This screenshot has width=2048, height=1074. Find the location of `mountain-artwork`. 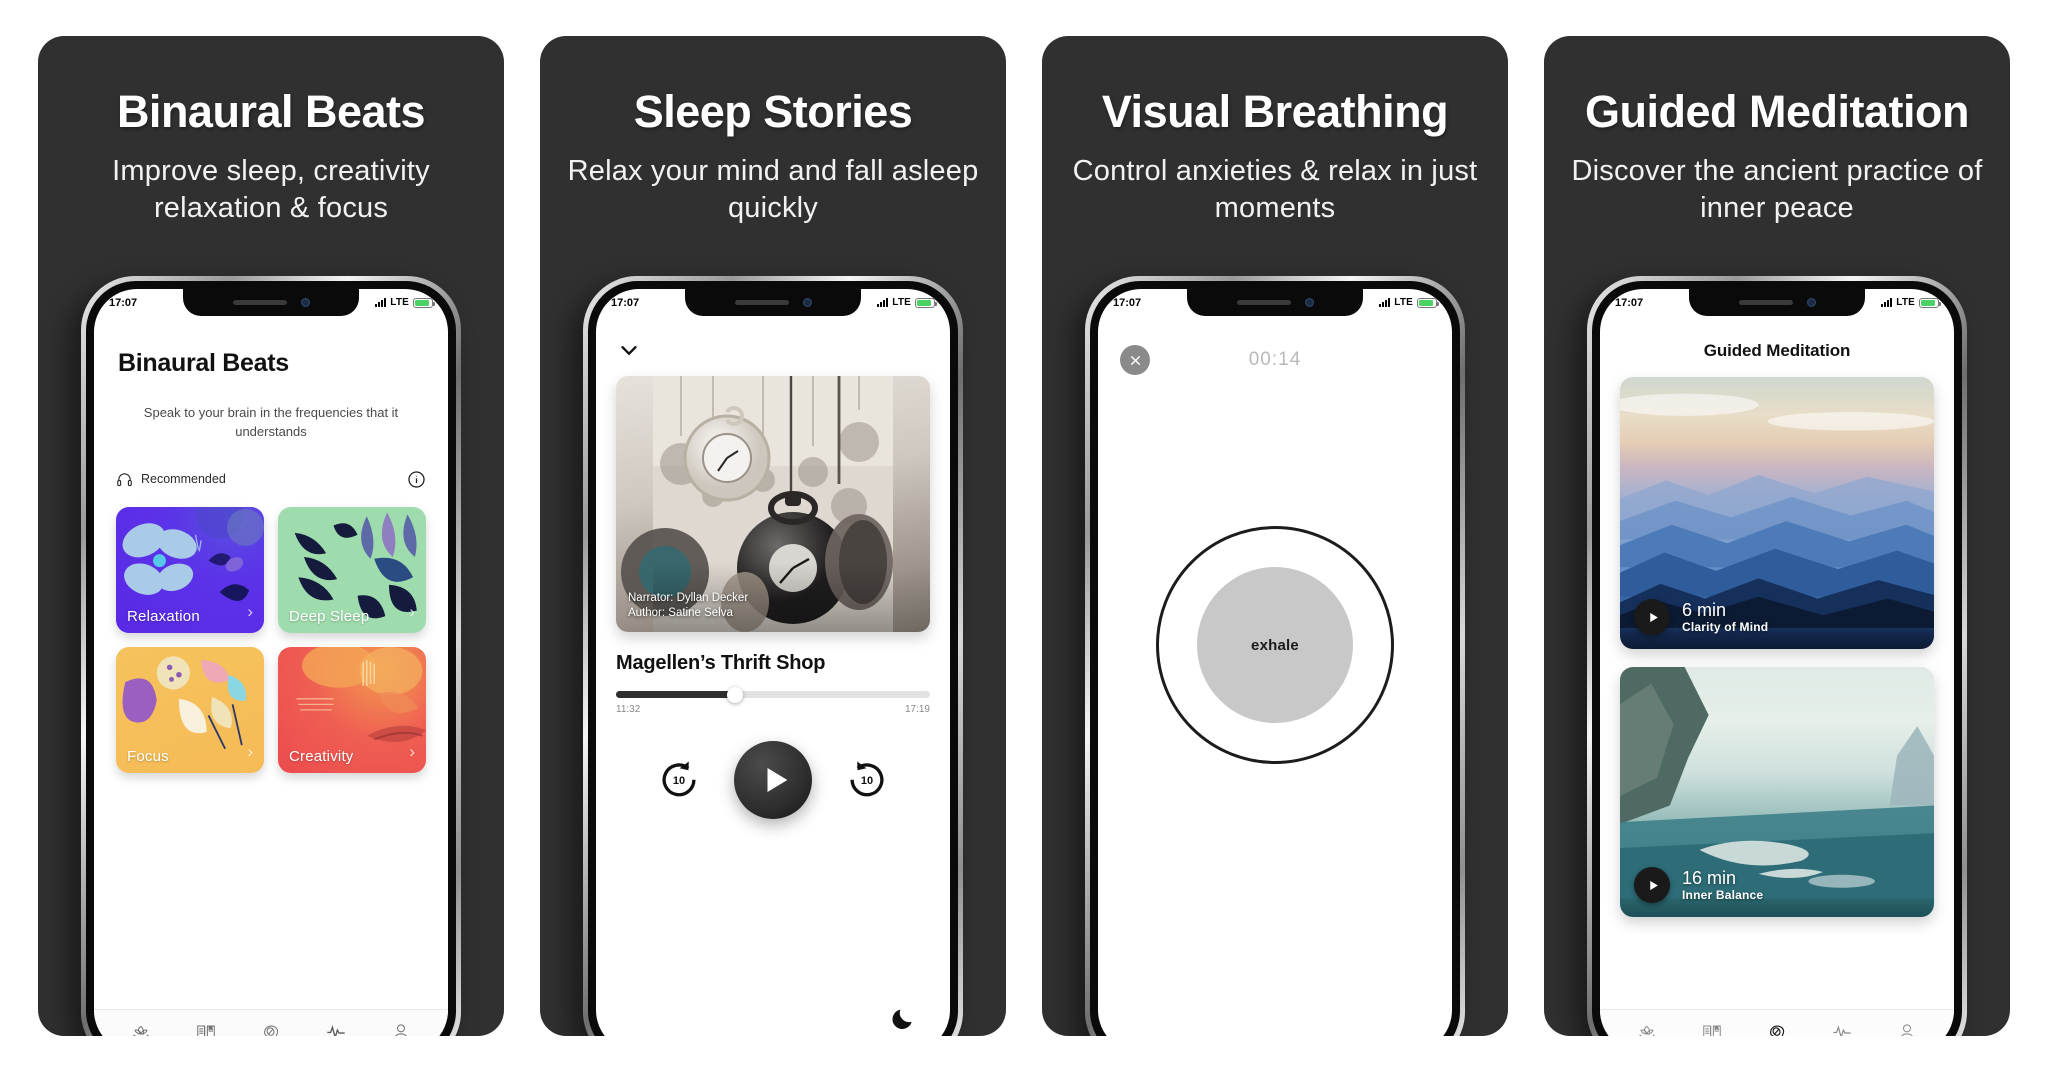

mountain-artwork is located at coordinates (1777, 511).